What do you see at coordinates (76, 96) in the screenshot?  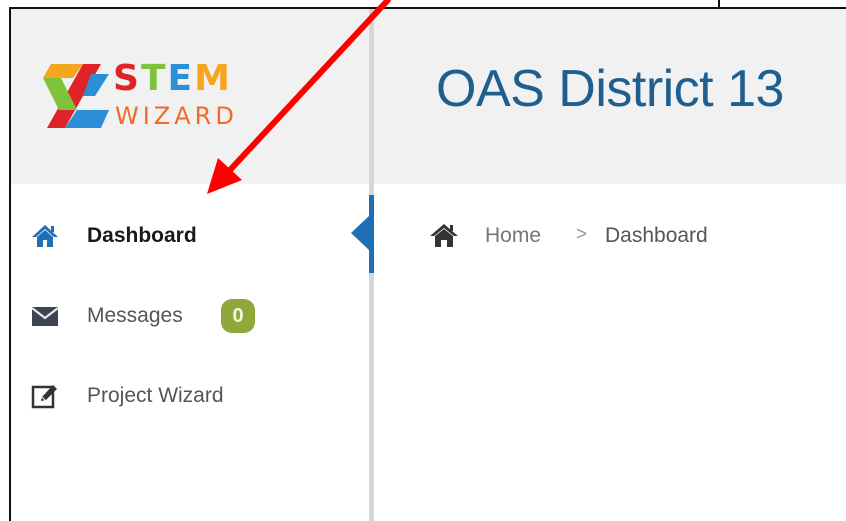 I see `stem-wizard-logo-icon` at bounding box center [76, 96].